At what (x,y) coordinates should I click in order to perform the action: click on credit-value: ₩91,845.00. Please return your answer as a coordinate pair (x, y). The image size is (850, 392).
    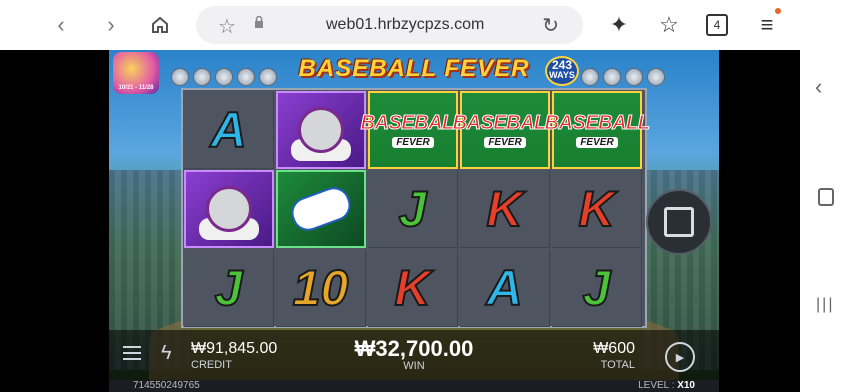
    Looking at the image, I should click on (234, 348).